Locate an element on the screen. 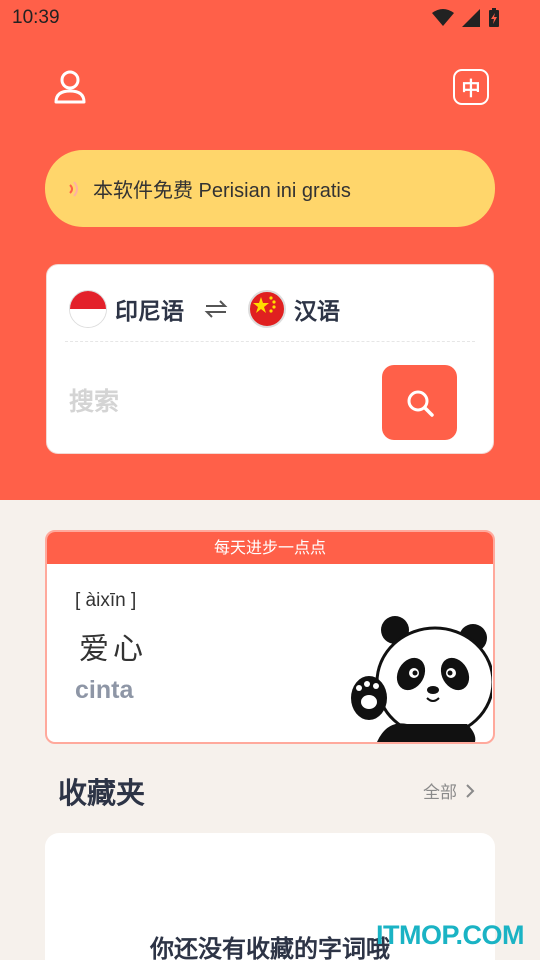  chevron-right-icon is located at coordinates (470, 790).